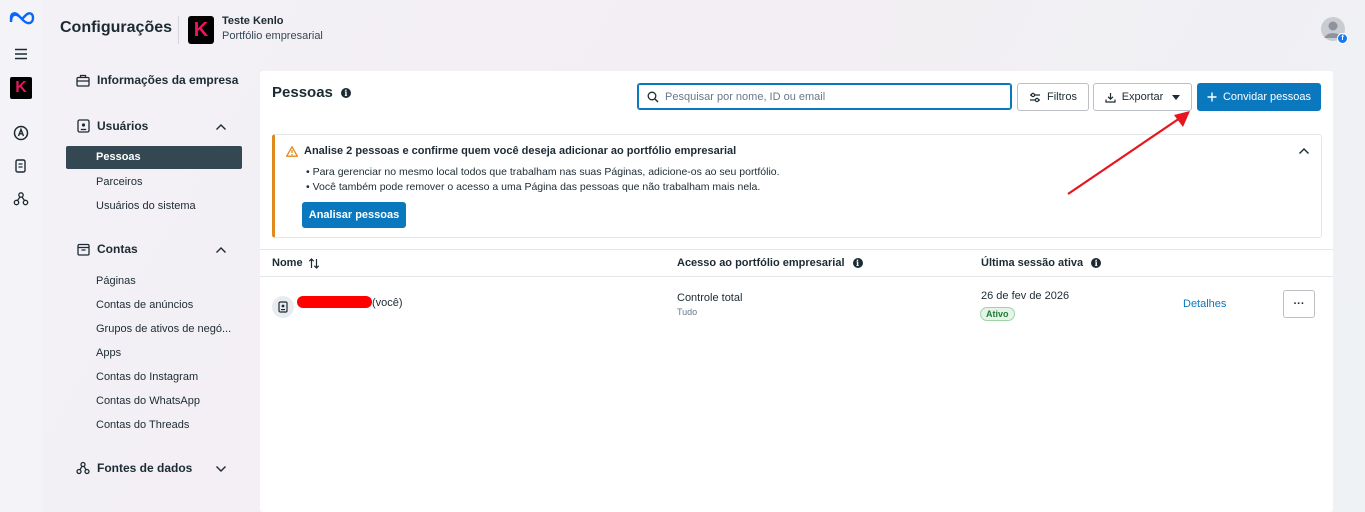  I want to click on sidebar-item-company-info: Informações da empresa, so click(157, 80).